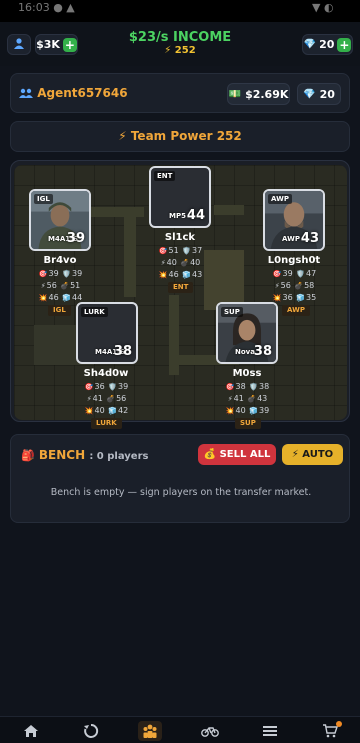 The height and width of the screenshot is (743, 360). I want to click on role-chip: LURK, so click(106, 423).